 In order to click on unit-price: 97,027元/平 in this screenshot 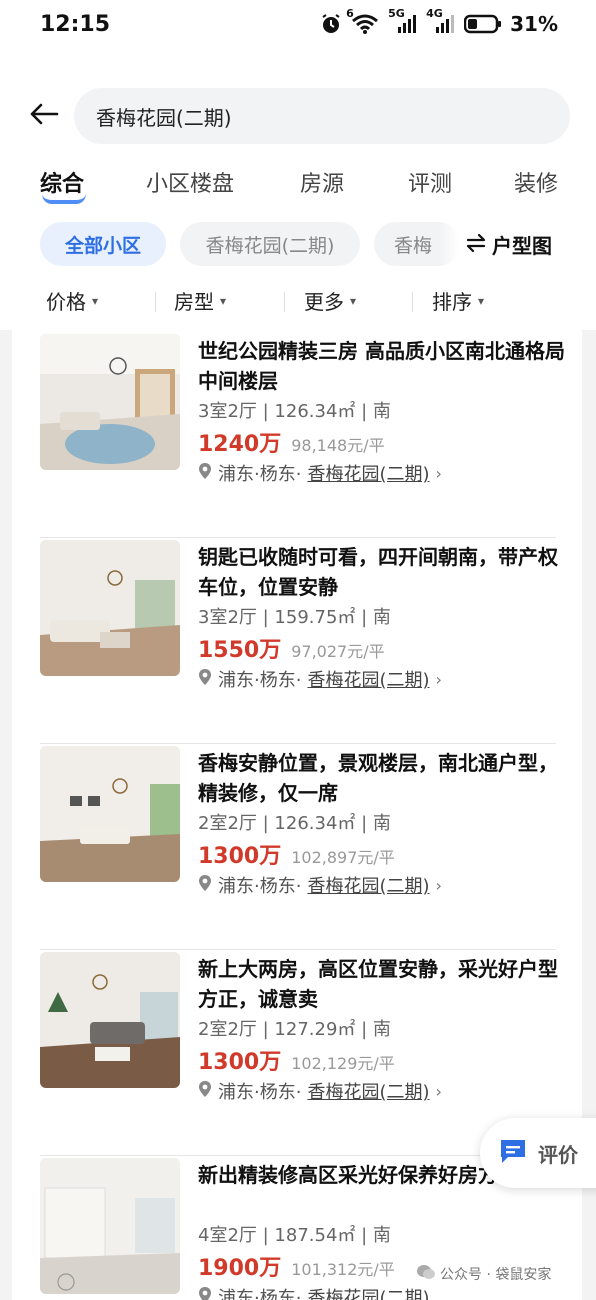, I will do `click(338, 651)`.